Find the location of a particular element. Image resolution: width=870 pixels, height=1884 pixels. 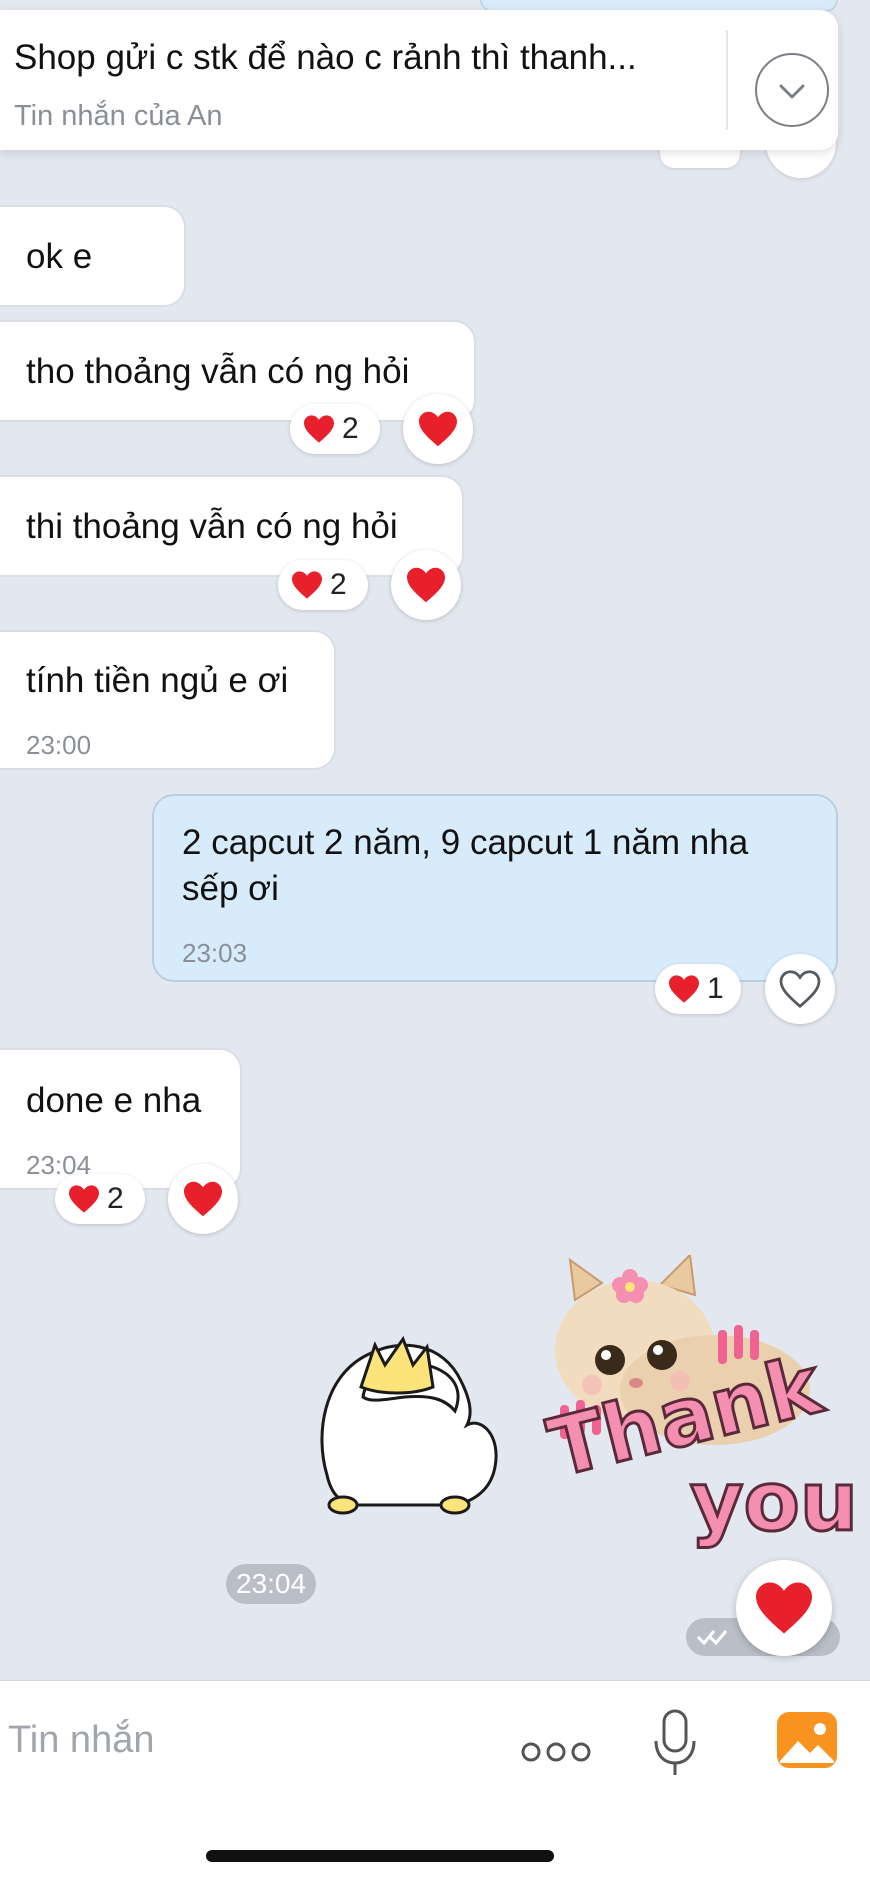

message-text: done e nha is located at coordinates (114, 1100).